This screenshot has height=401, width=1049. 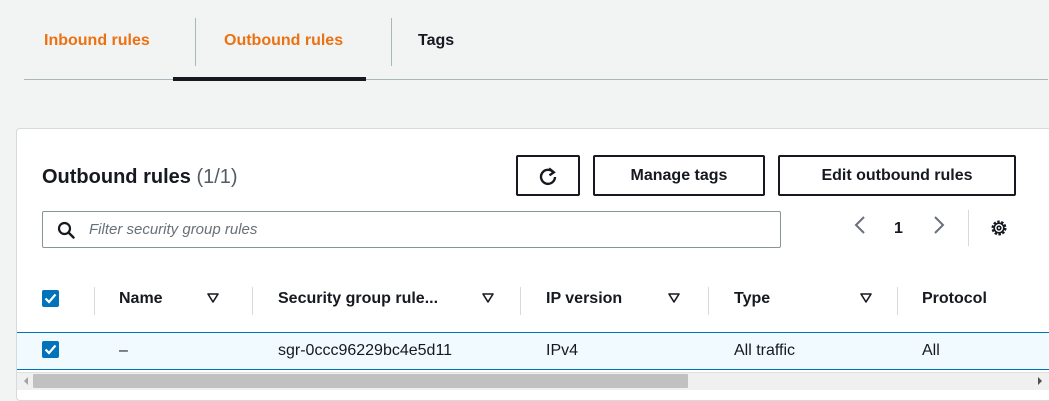 I want to click on gear-icon, so click(x=999, y=228).